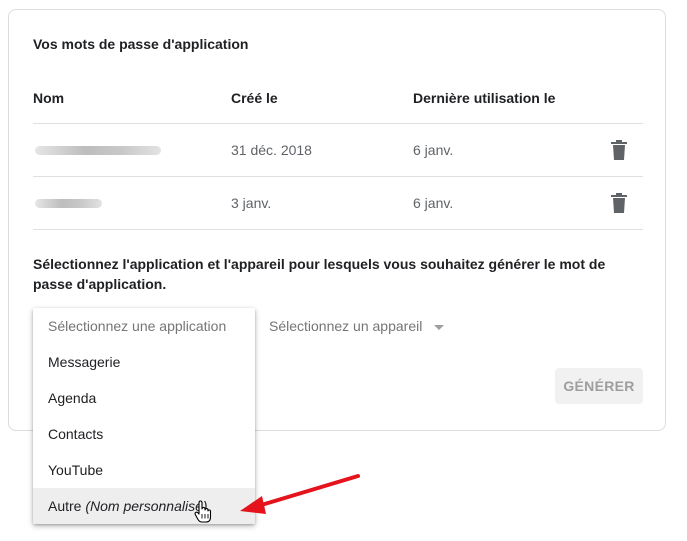 The image size is (687, 541). What do you see at coordinates (300, 494) in the screenshot?
I see `annotation-arrow-icon` at bounding box center [300, 494].